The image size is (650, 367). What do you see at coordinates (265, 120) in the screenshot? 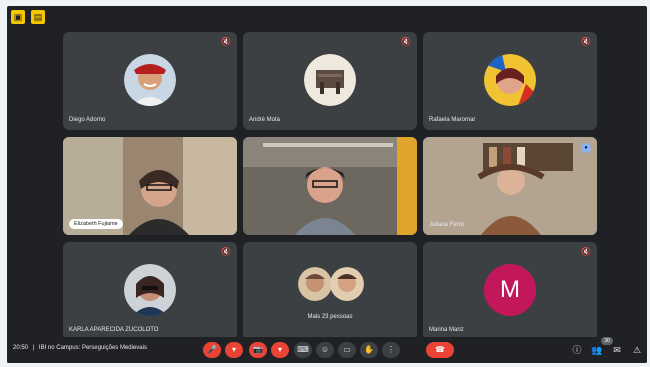
I see `participant-name: André Mota` at bounding box center [265, 120].